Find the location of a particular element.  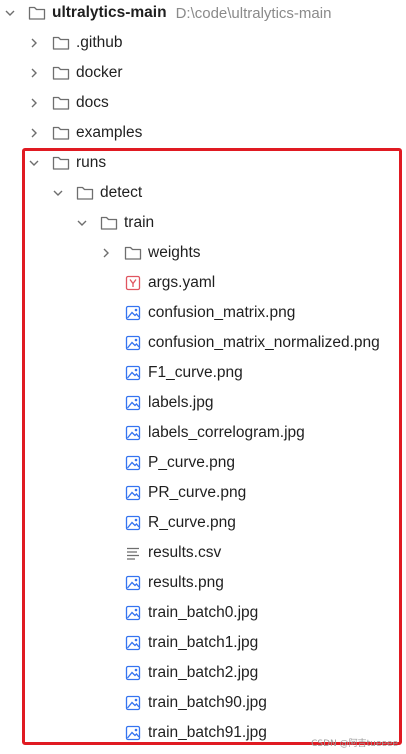

tree-item-label: docker is located at coordinates (99, 72).